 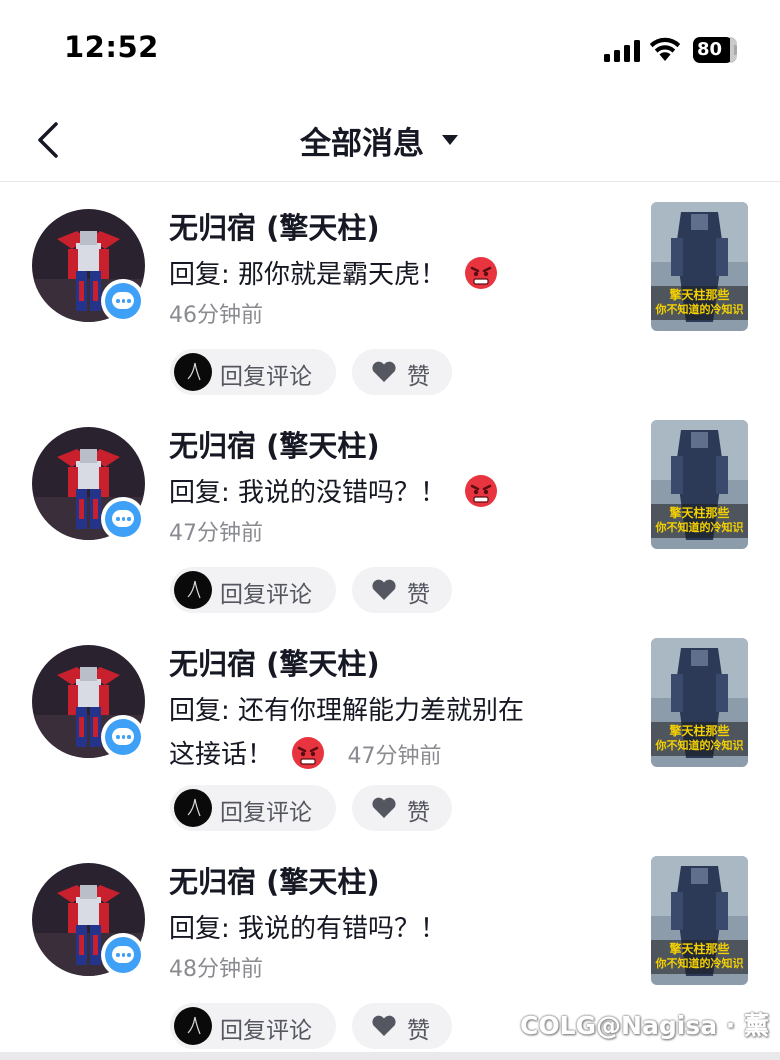 I want to click on reply-text: 我说的有错吗？！, so click(x=342, y=929).